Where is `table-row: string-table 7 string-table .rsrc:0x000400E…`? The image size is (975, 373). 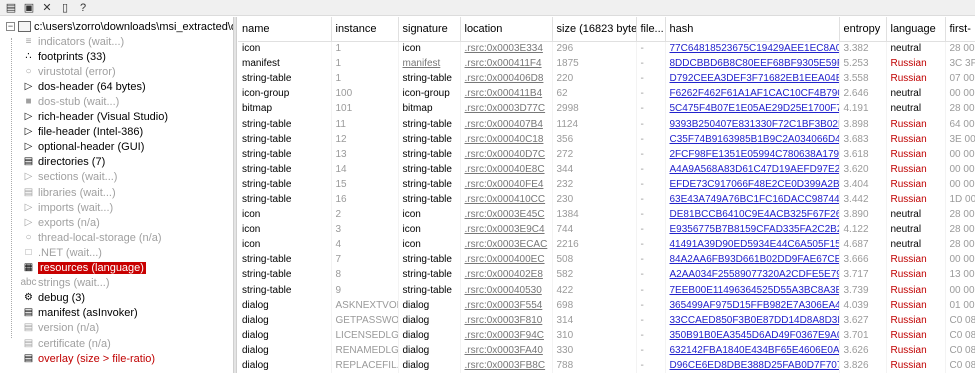
table-row: string-table 7 string-table .rsrc:0x000400E… is located at coordinates (606, 260).